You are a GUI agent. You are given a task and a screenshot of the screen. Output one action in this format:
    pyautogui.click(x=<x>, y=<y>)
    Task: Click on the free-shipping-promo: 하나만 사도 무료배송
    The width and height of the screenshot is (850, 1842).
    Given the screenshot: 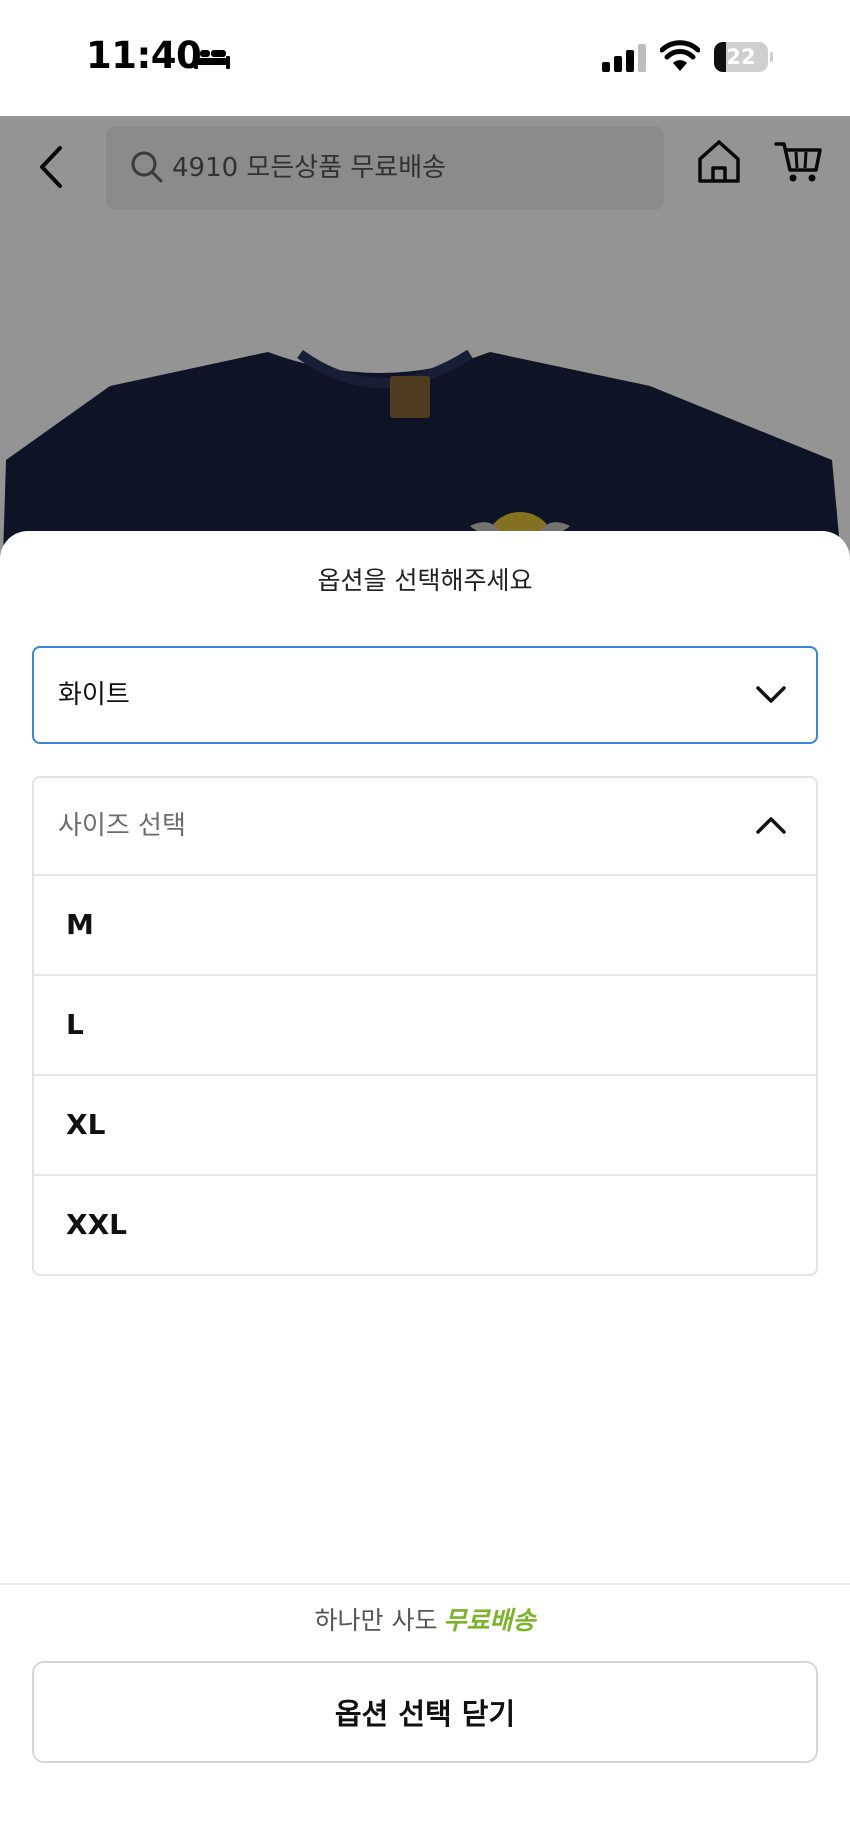 What is the action you would take?
    pyautogui.click(x=425, y=1619)
    